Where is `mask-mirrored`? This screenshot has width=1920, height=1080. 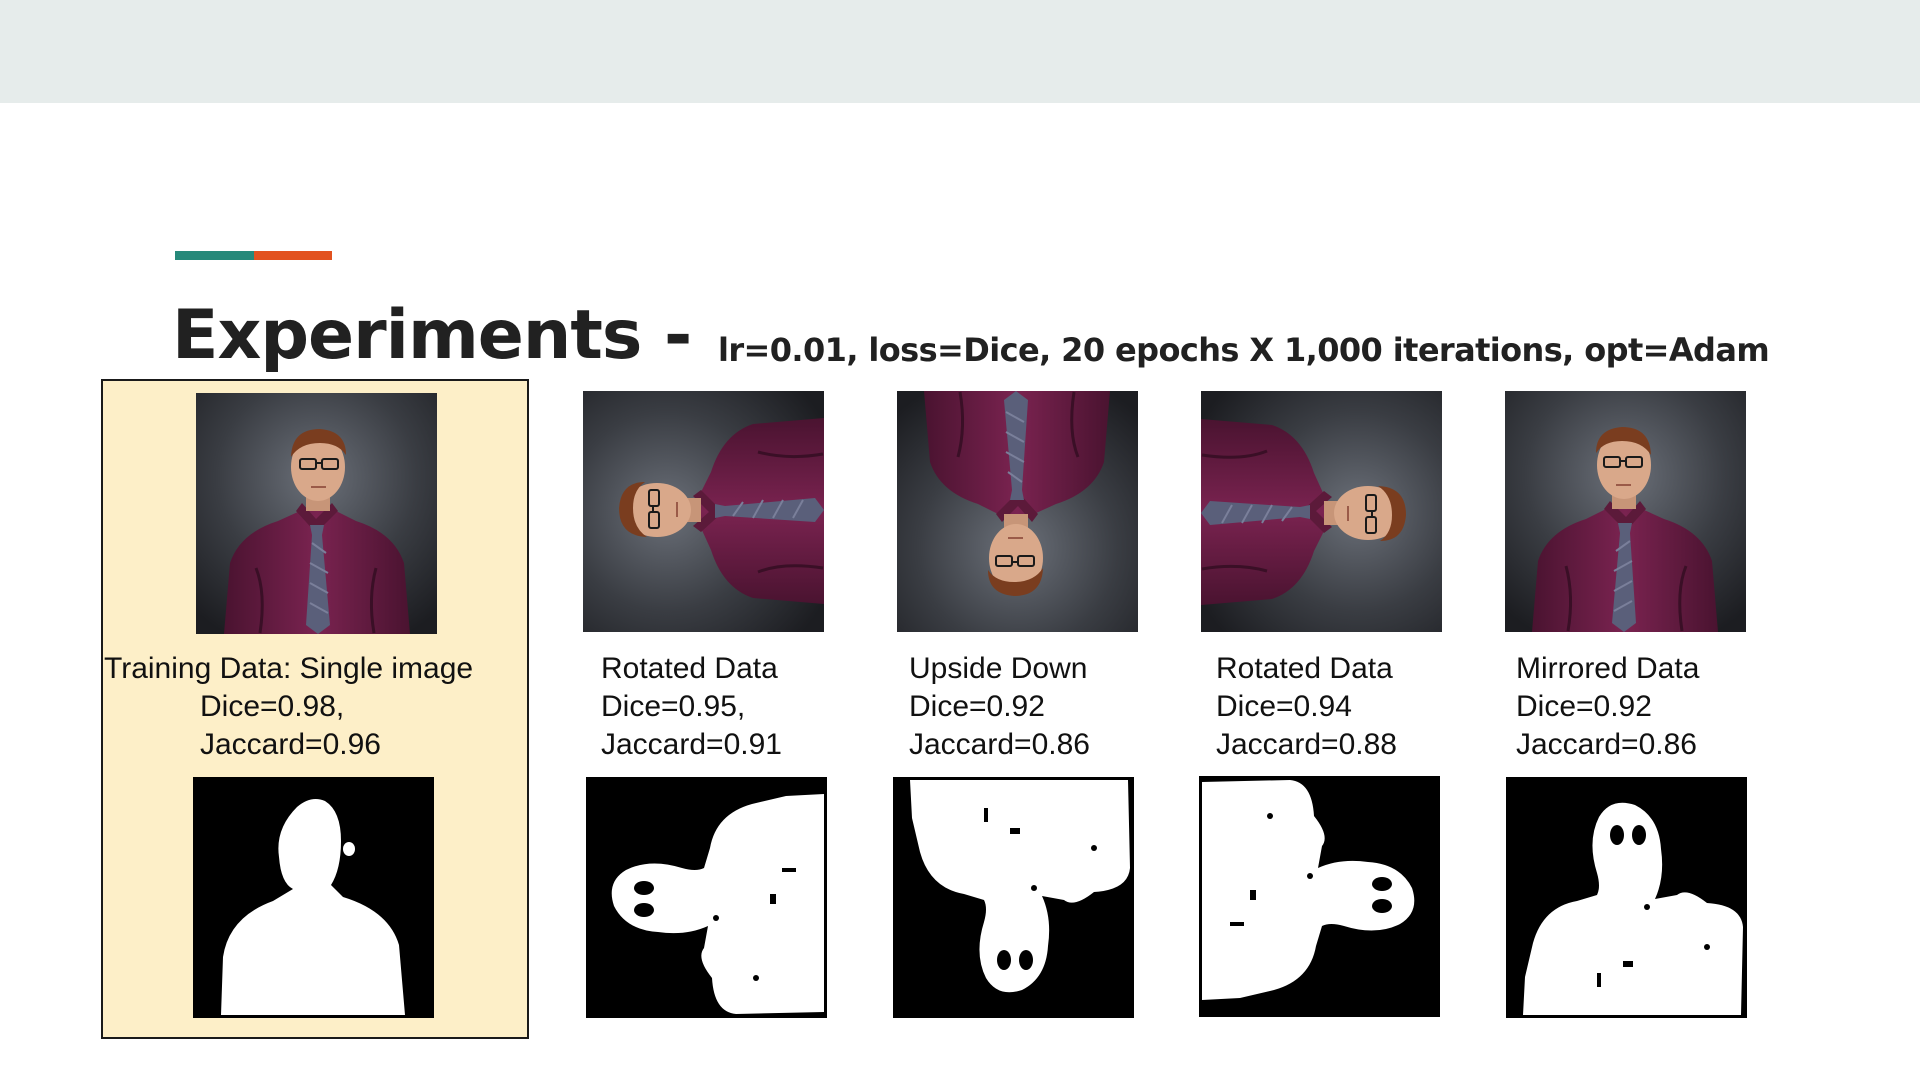 mask-mirrored is located at coordinates (1626, 897).